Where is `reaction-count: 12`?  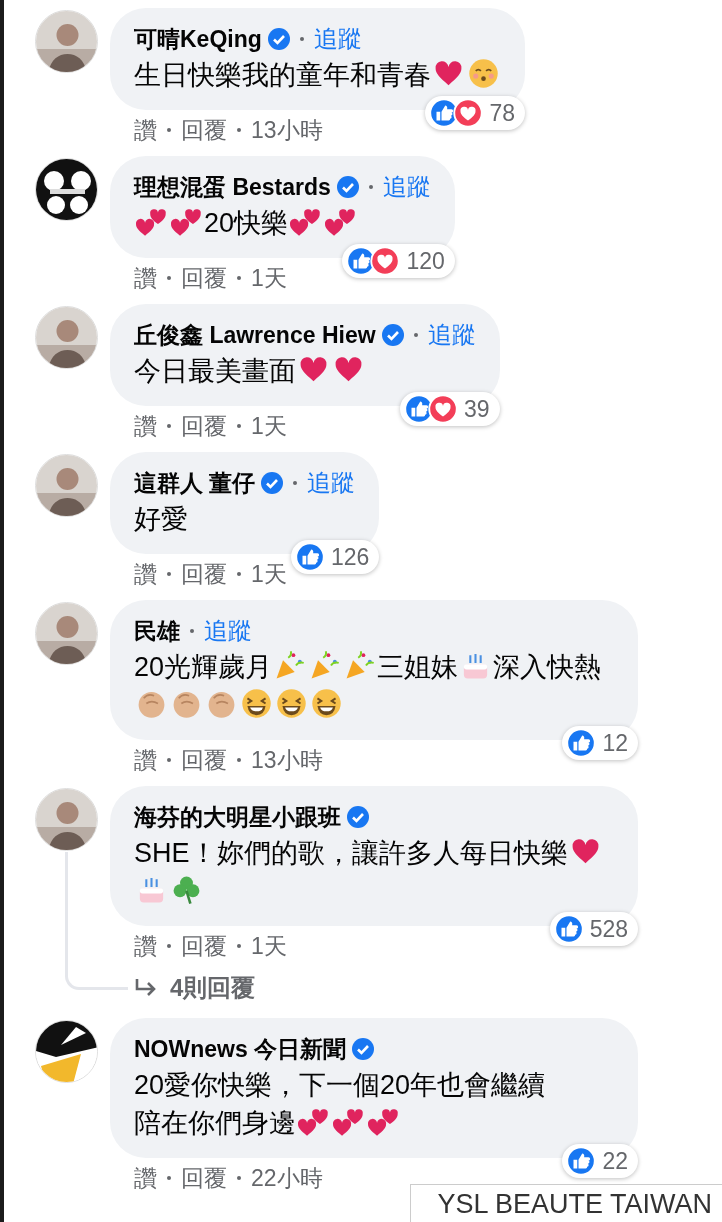
reaction-count: 12 is located at coordinates (600, 743).